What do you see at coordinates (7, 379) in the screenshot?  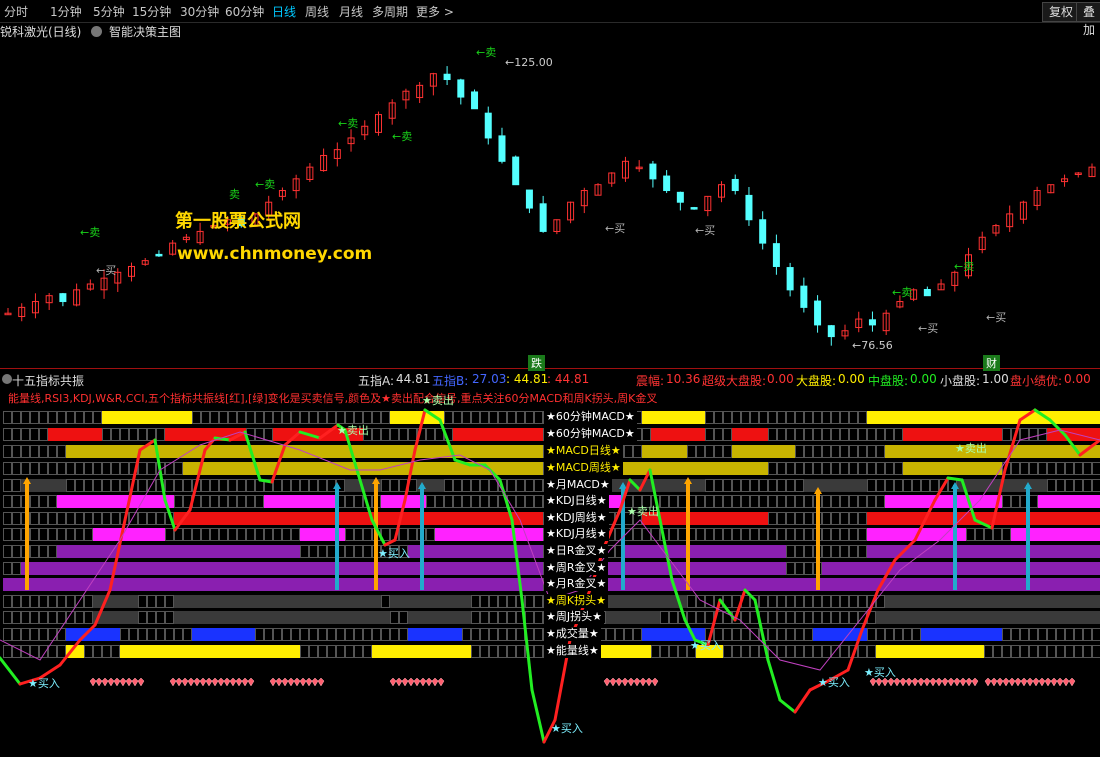 I see `panel-toggle-icon` at bounding box center [7, 379].